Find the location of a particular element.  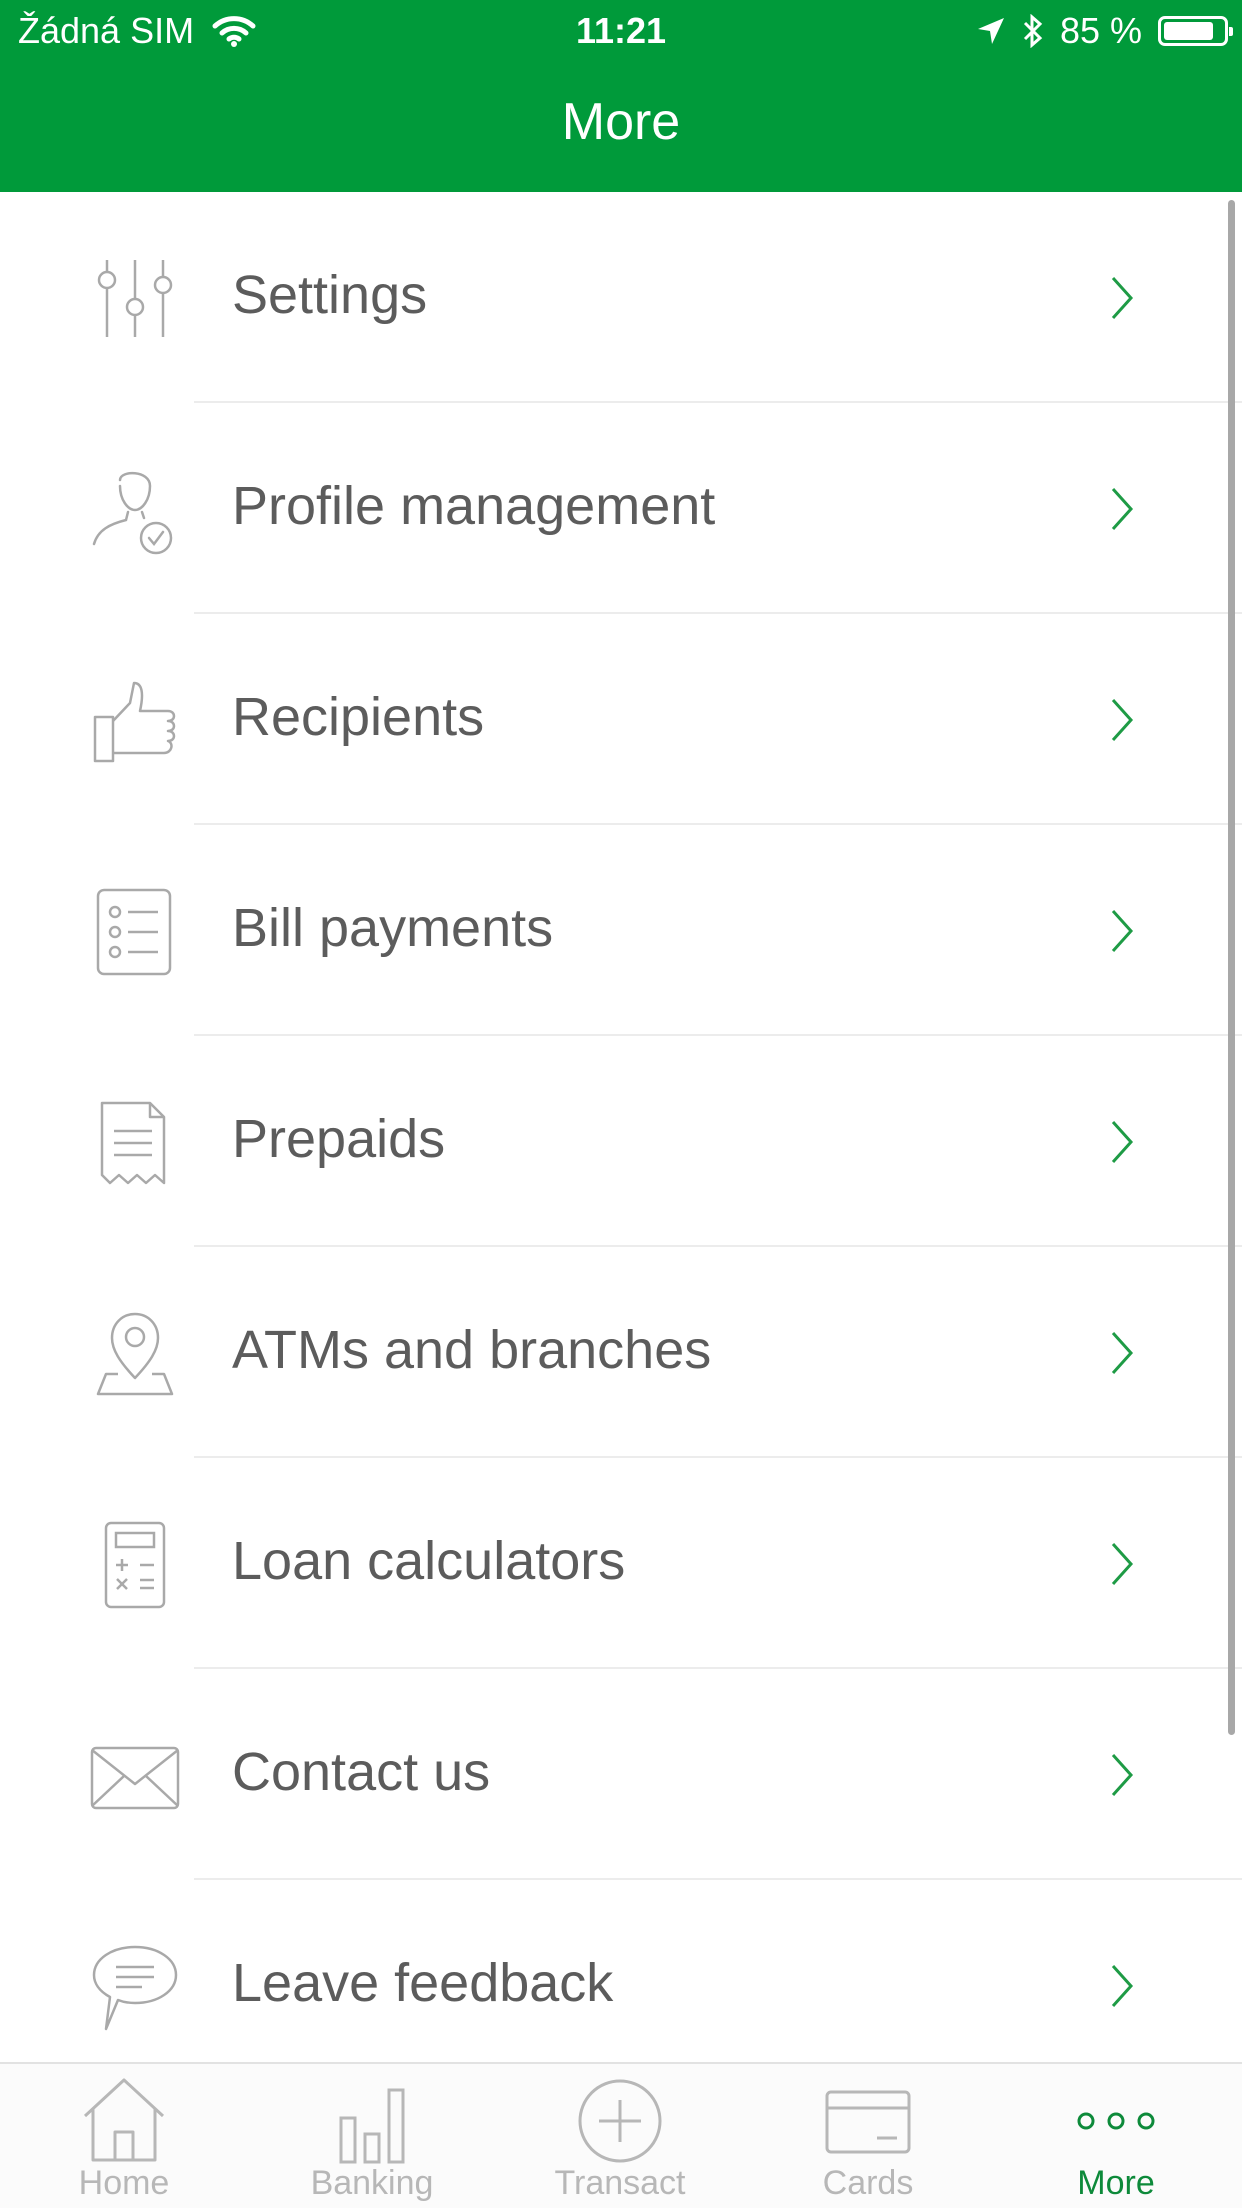

tab-banking: Banking is located at coordinates (372, 2137).